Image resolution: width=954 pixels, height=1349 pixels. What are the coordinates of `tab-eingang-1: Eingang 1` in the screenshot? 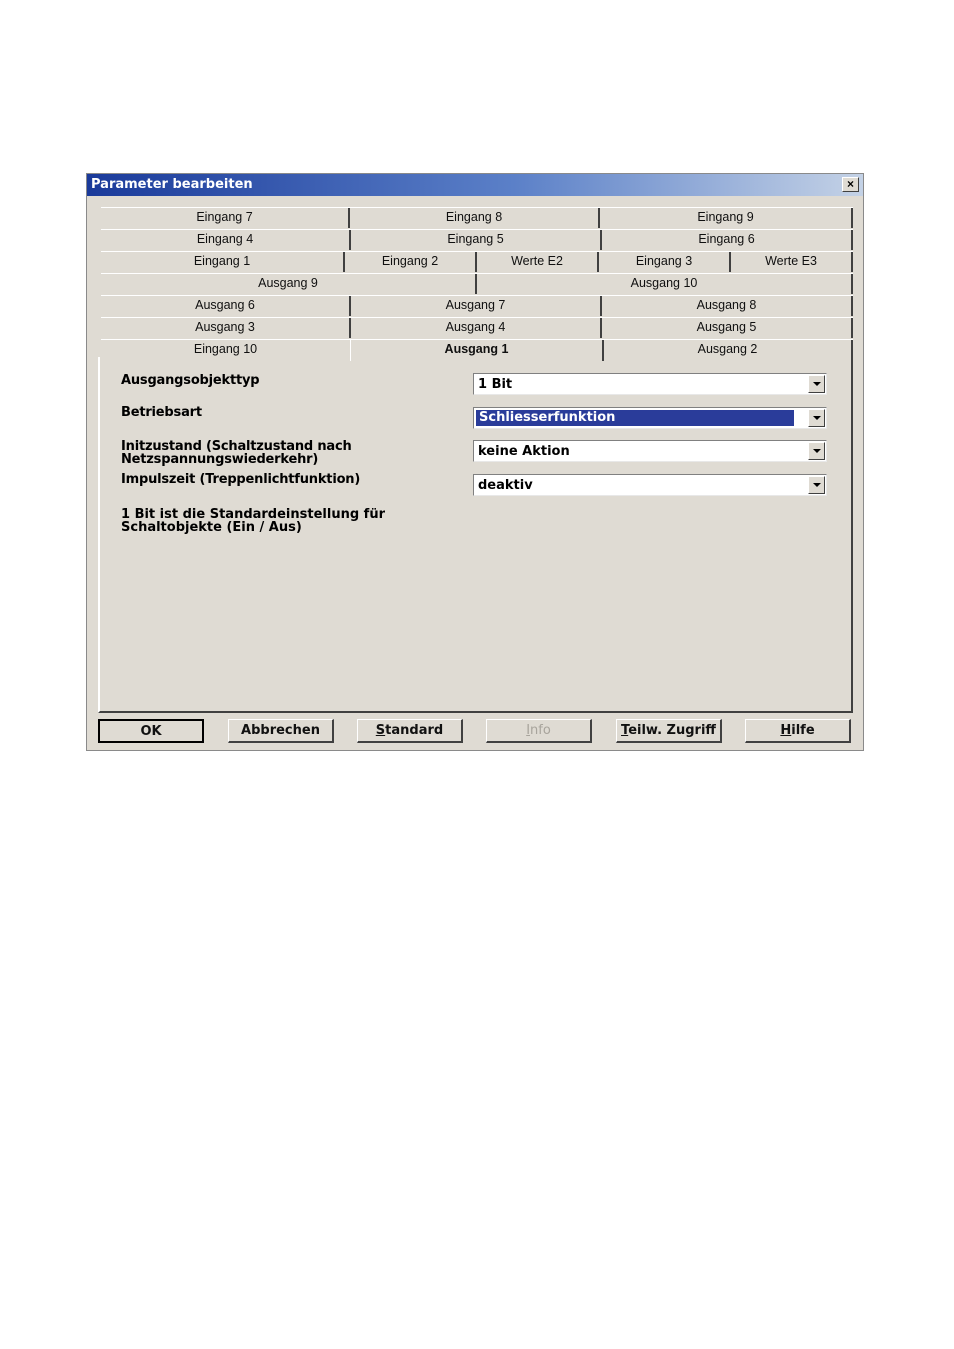 It's located at (223, 262).